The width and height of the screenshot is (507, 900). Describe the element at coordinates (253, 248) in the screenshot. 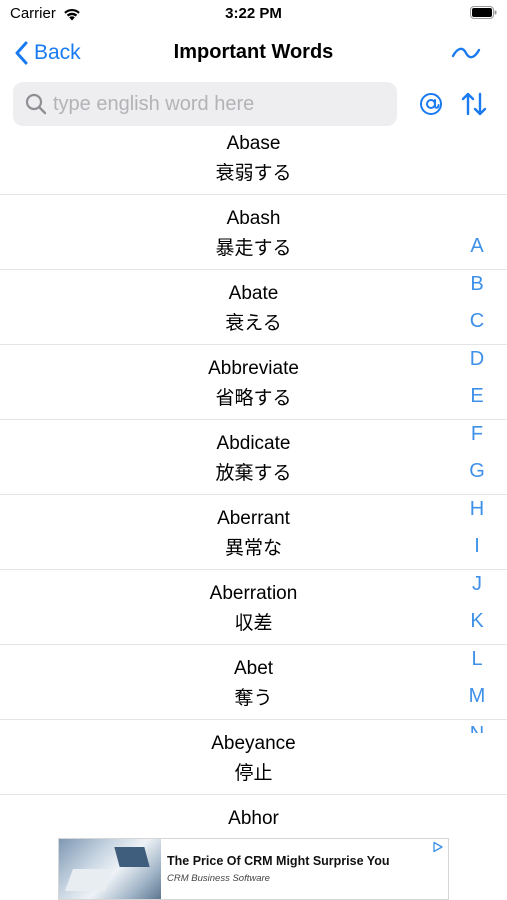

I see `word-japanese: 暴走する` at that location.